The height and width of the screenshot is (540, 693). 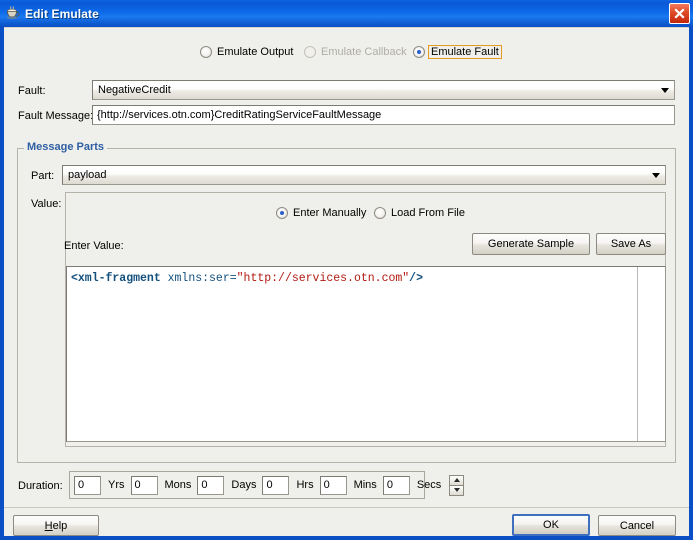 I want to click on radio-label: Emulate Callback, so click(x=364, y=52).